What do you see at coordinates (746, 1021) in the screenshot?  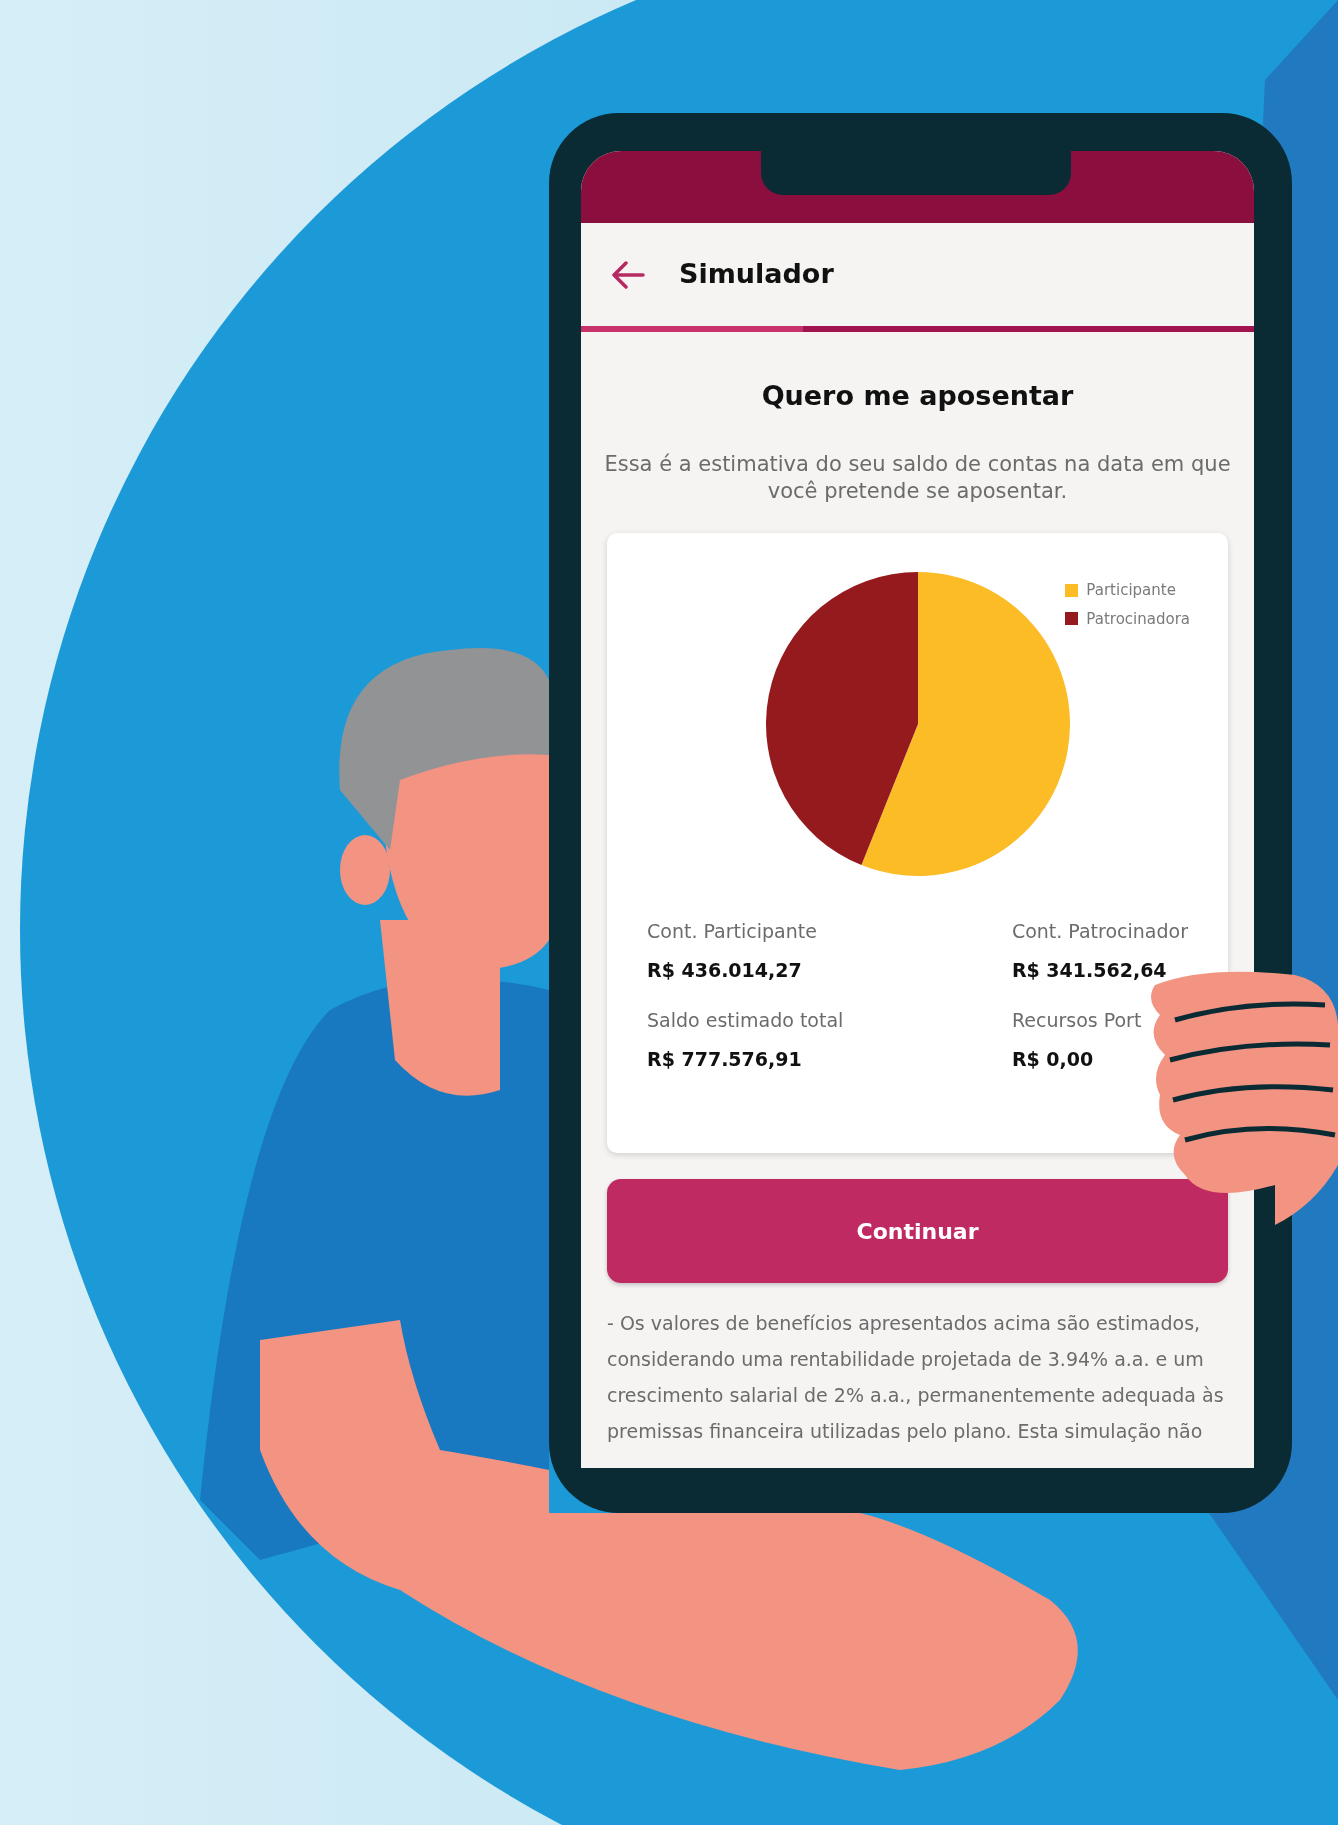 I see `summary-label: Saldo estimado total` at bounding box center [746, 1021].